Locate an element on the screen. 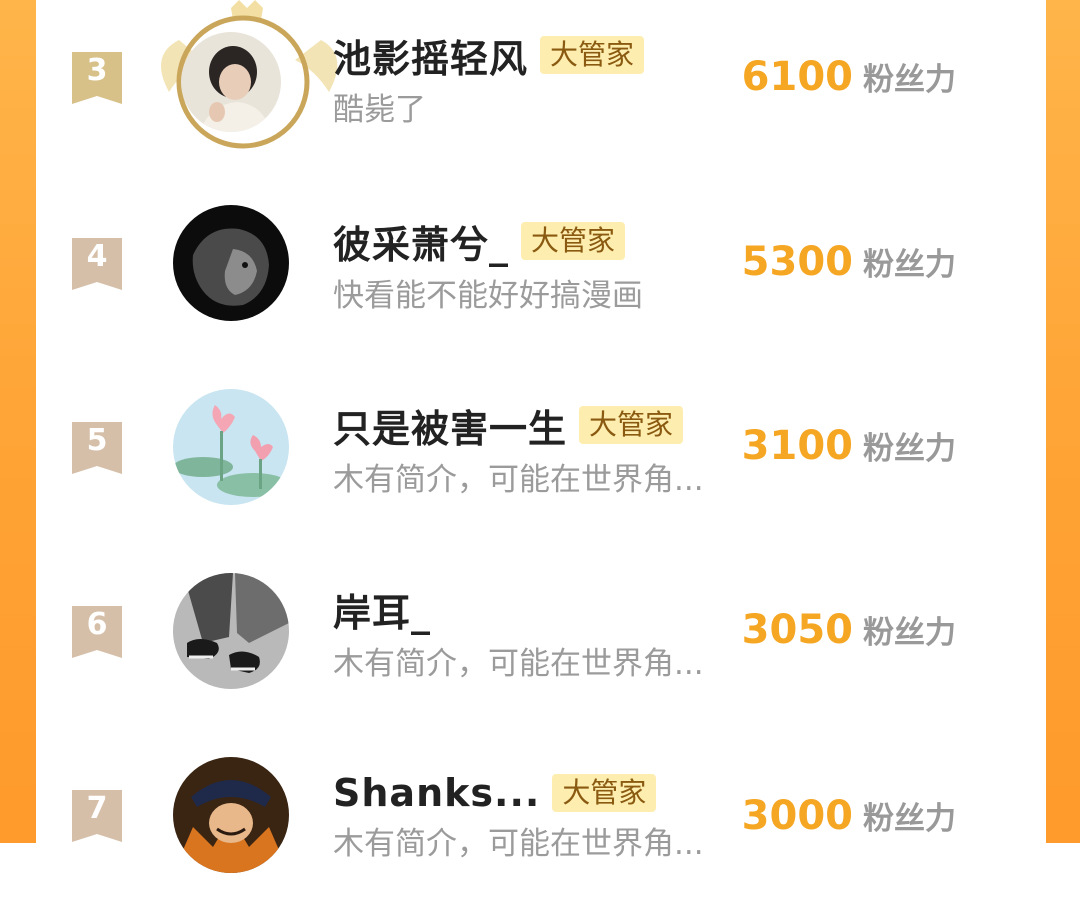 Image resolution: width=1080 pixels, height=920 pixels. fan-power-score: 3100 is located at coordinates (797, 446).